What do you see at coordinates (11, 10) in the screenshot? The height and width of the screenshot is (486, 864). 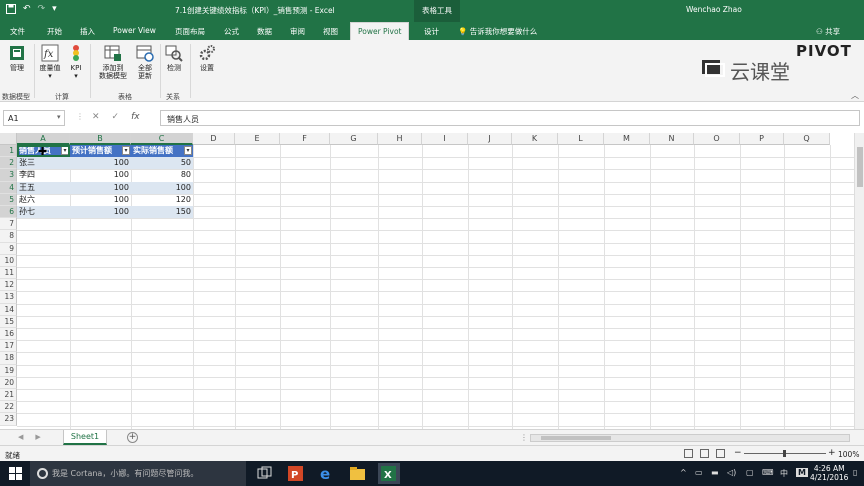 I see `save-icon` at bounding box center [11, 10].